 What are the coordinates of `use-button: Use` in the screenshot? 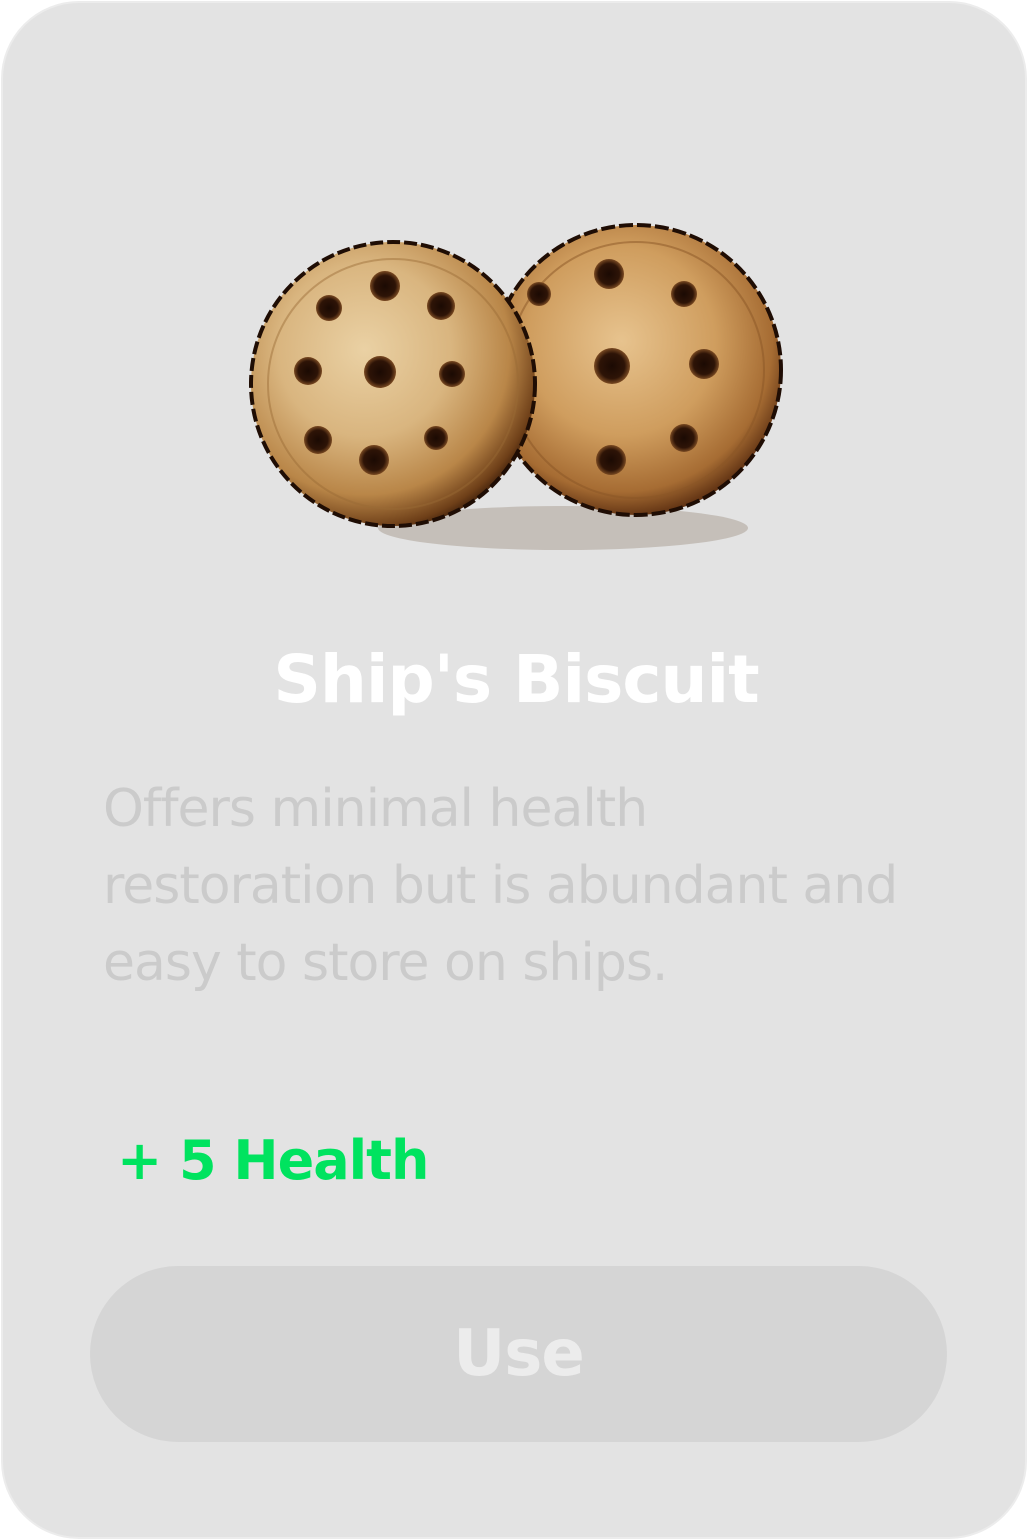 It's located at (518, 1354).